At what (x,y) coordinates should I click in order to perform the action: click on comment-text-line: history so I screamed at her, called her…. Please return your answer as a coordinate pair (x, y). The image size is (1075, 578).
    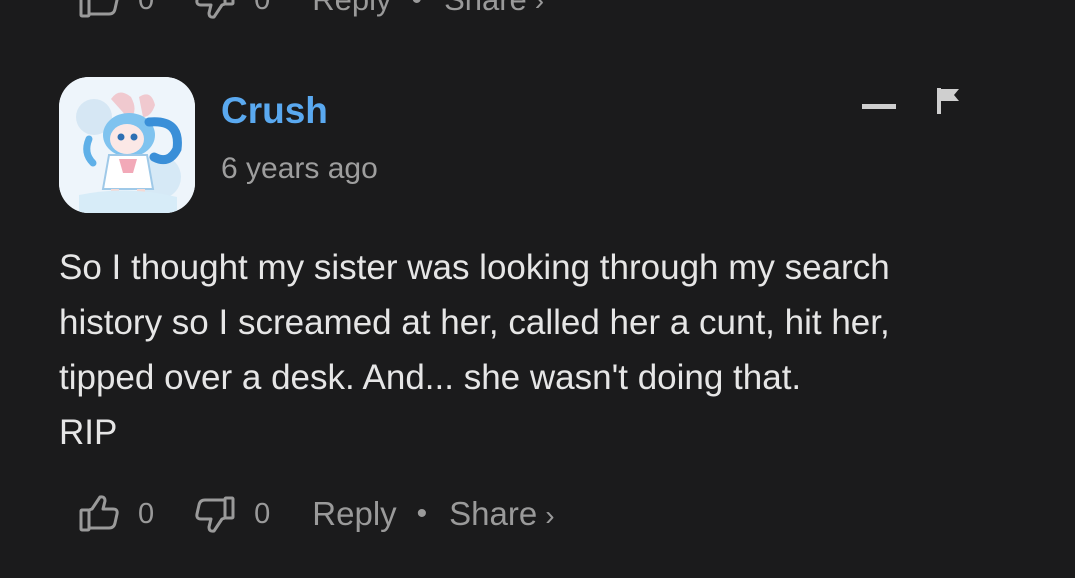
    Looking at the image, I should click on (474, 322).